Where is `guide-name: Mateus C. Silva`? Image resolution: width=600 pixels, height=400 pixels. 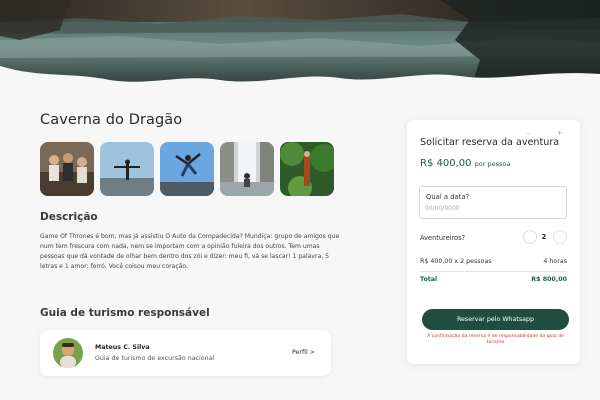 guide-name: Mateus C. Silva is located at coordinates (122, 347).